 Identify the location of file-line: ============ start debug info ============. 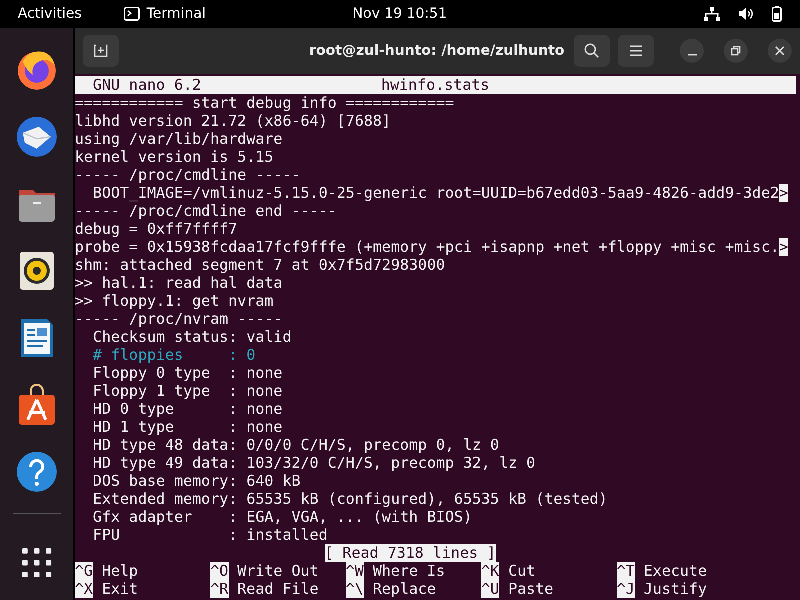
(264, 103).